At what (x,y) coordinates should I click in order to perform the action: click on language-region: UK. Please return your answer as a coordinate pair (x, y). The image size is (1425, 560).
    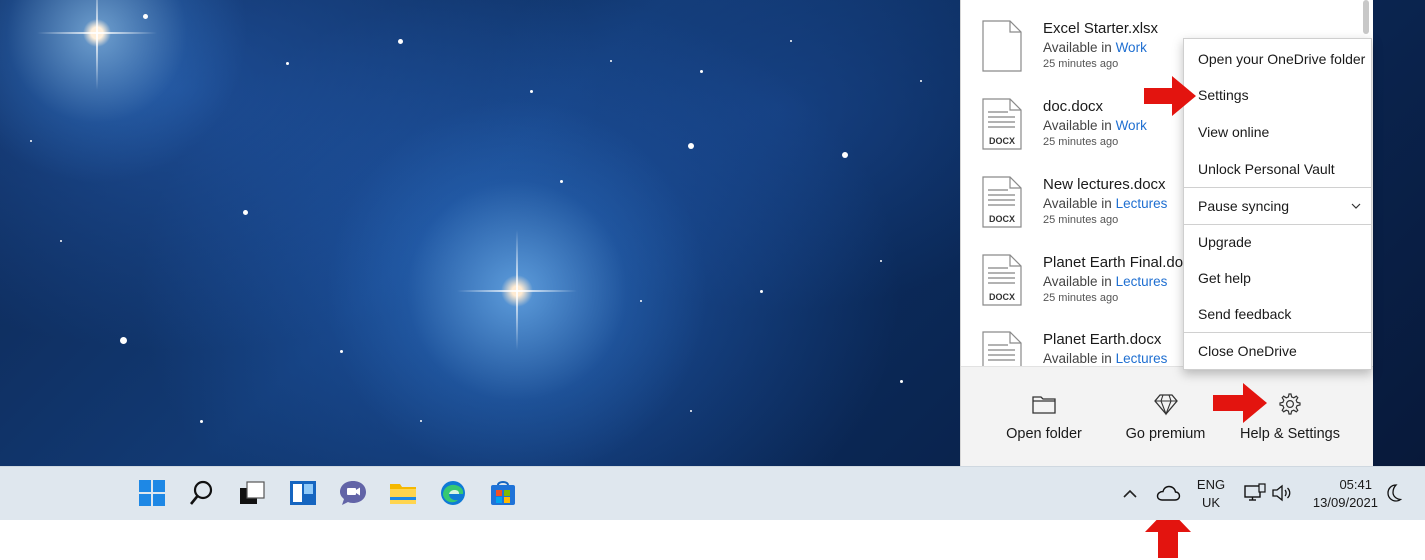
    Looking at the image, I should click on (1211, 502).